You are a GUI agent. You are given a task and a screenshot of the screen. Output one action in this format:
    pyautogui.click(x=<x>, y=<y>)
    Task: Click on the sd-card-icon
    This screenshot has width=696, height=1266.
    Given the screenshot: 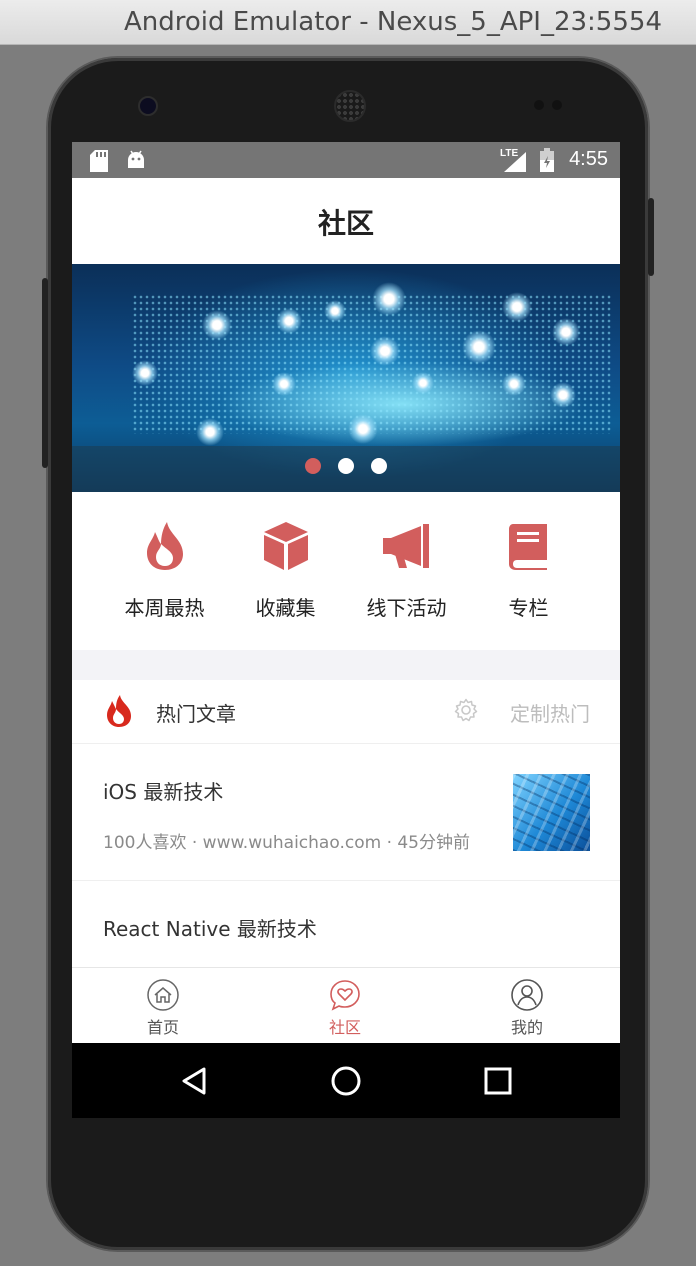 What is the action you would take?
    pyautogui.click(x=99, y=161)
    